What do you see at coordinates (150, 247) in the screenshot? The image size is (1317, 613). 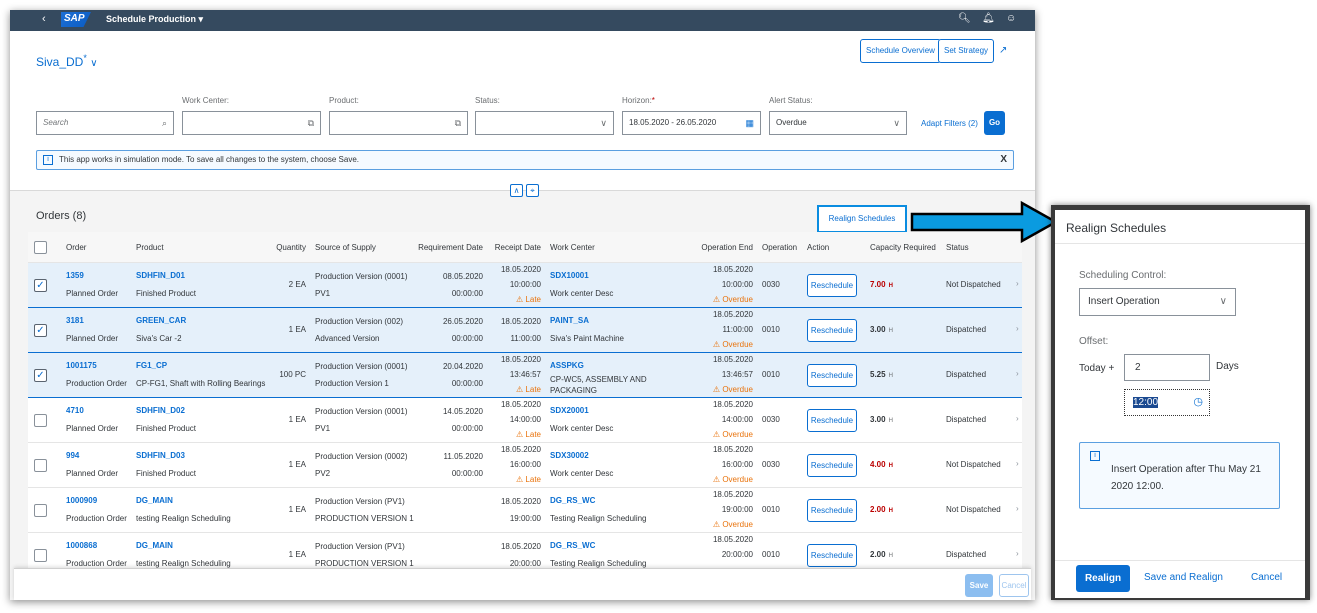 I see `column-header-product: Product` at bounding box center [150, 247].